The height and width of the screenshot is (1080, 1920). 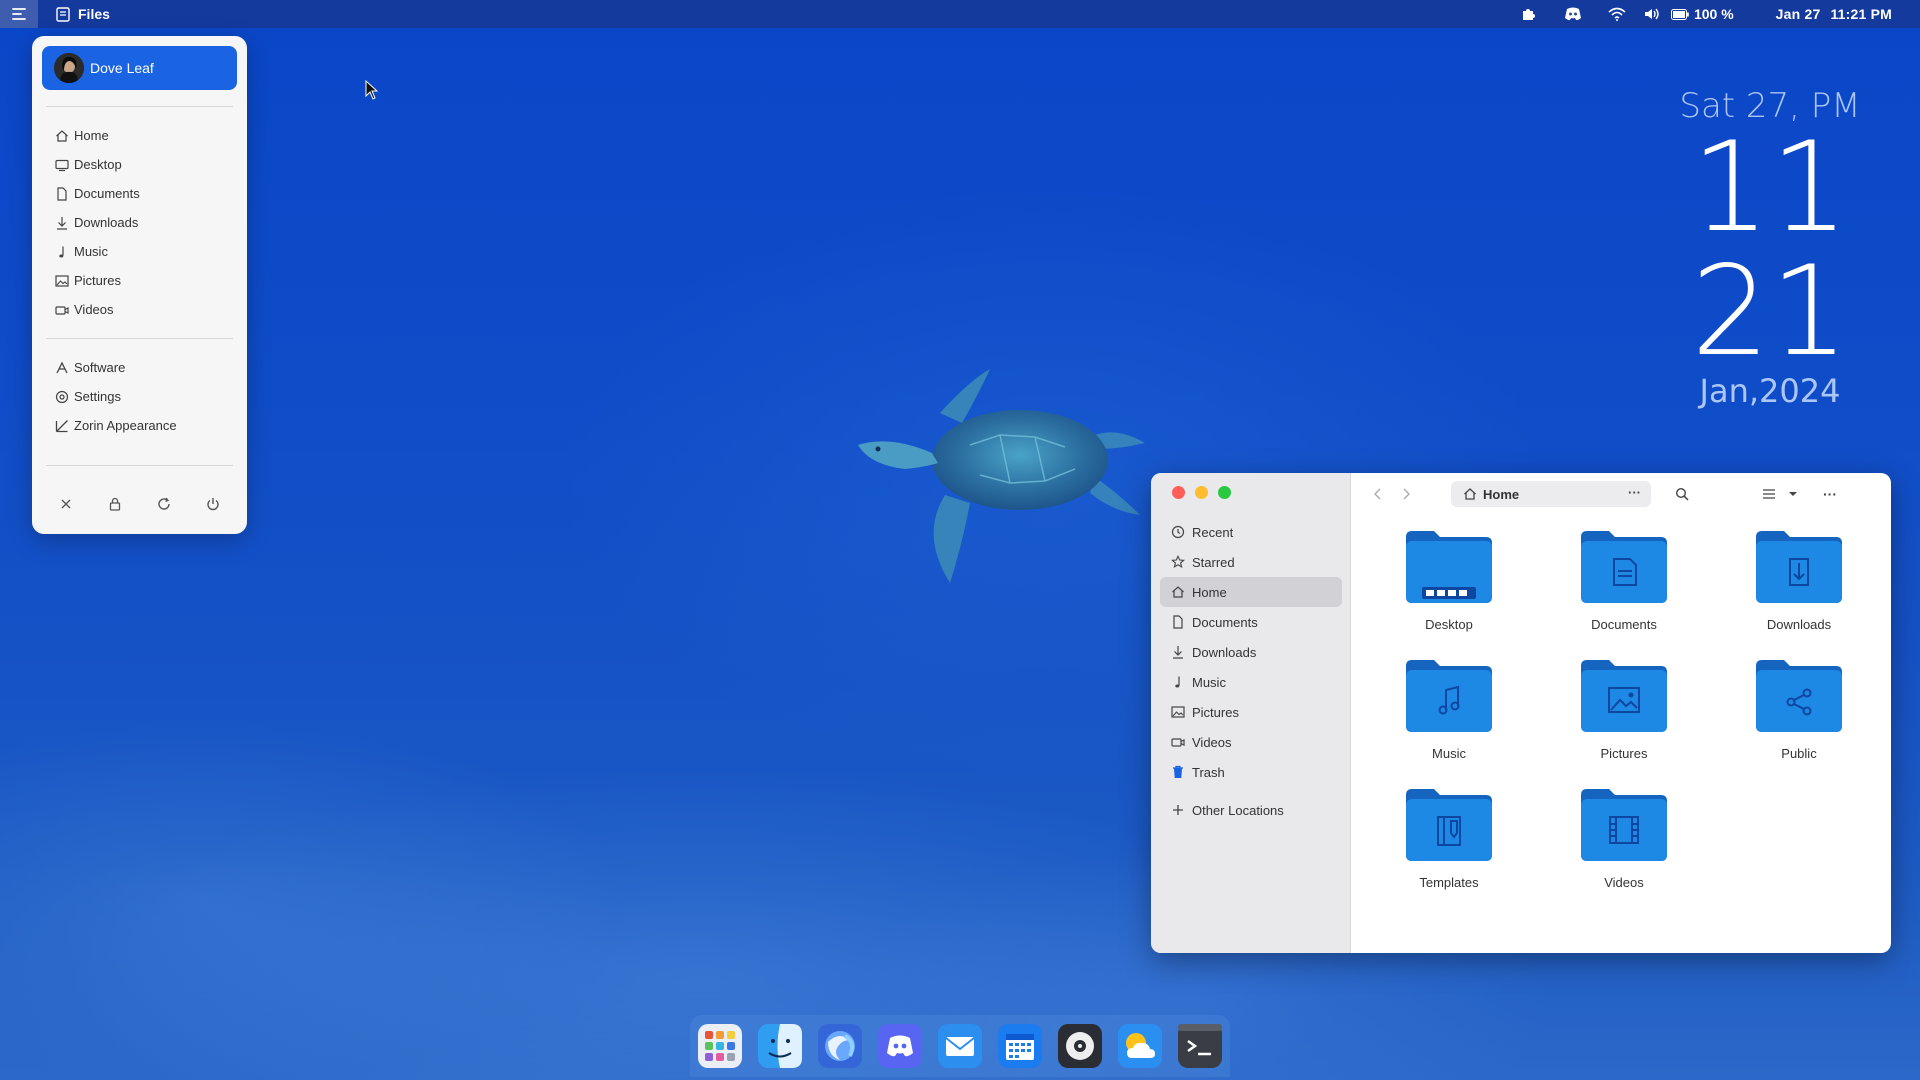 I want to click on sidebar-item-pictures: Pictures, so click(x=1251, y=712).